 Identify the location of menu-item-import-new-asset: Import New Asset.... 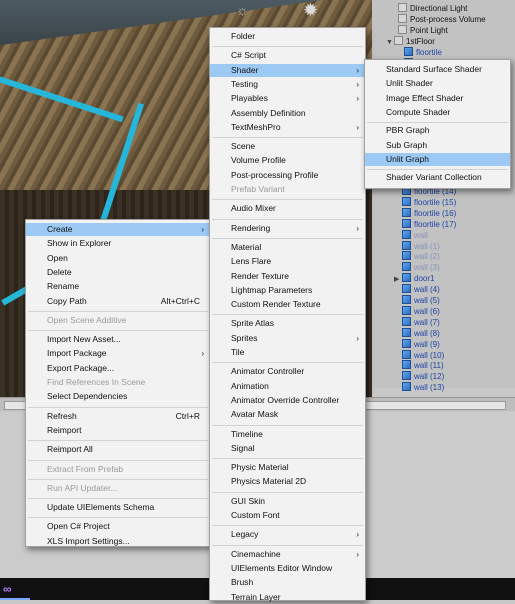
(118, 339).